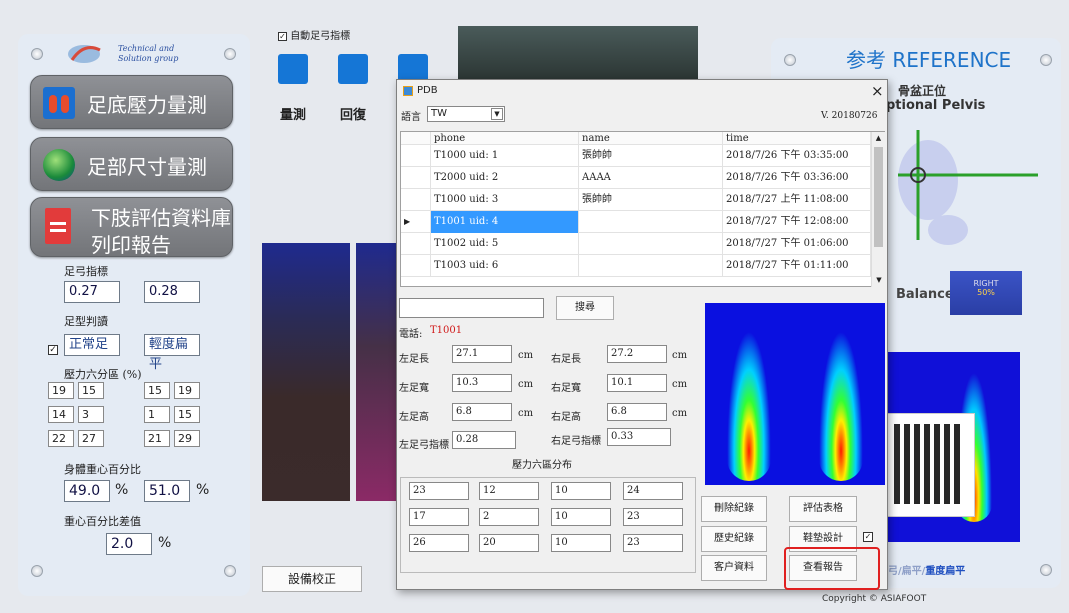 This screenshot has height=613, width=1069. What do you see at coordinates (509, 491) in the screenshot?
I see `pressure-cell: 12` at bounding box center [509, 491].